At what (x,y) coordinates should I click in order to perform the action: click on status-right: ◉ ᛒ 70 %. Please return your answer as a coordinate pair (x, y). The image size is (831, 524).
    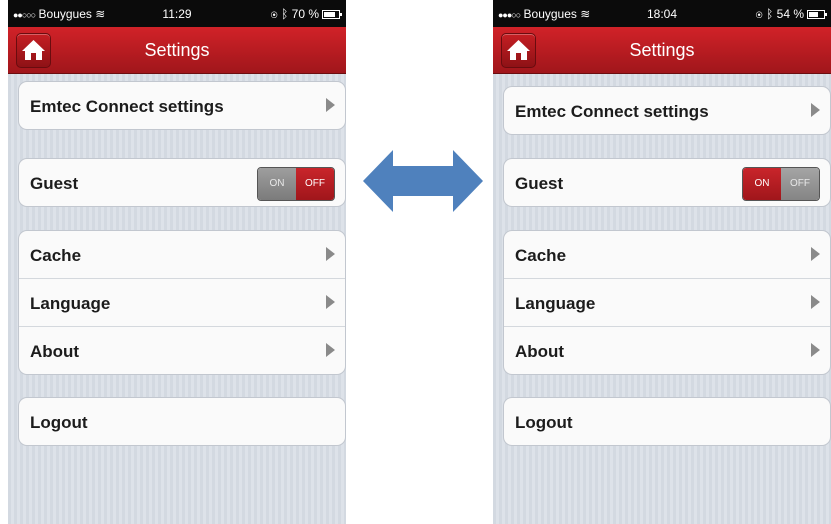
    Looking at the image, I should click on (306, 14).